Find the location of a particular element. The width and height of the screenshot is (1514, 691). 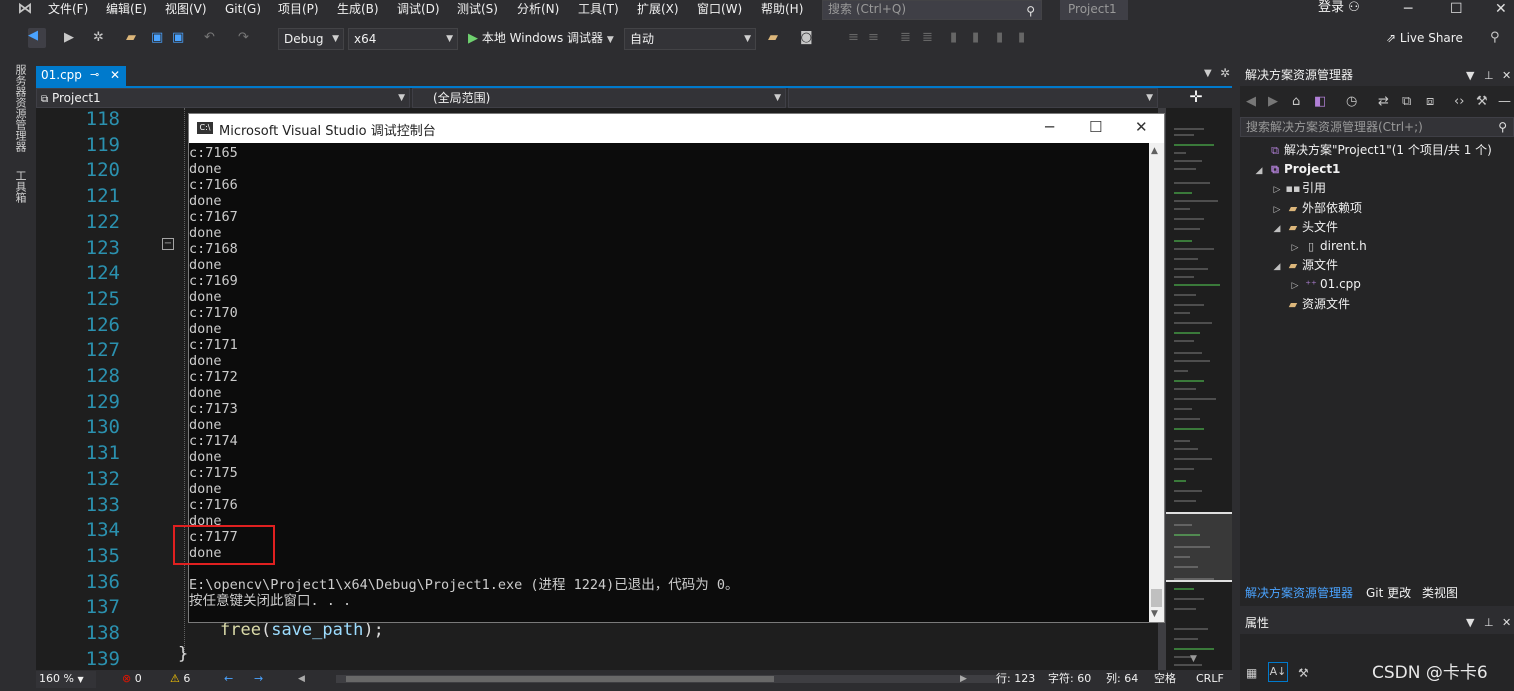

search-input: 搜索 (Ctrl+Q) ⚲ is located at coordinates (932, 10).